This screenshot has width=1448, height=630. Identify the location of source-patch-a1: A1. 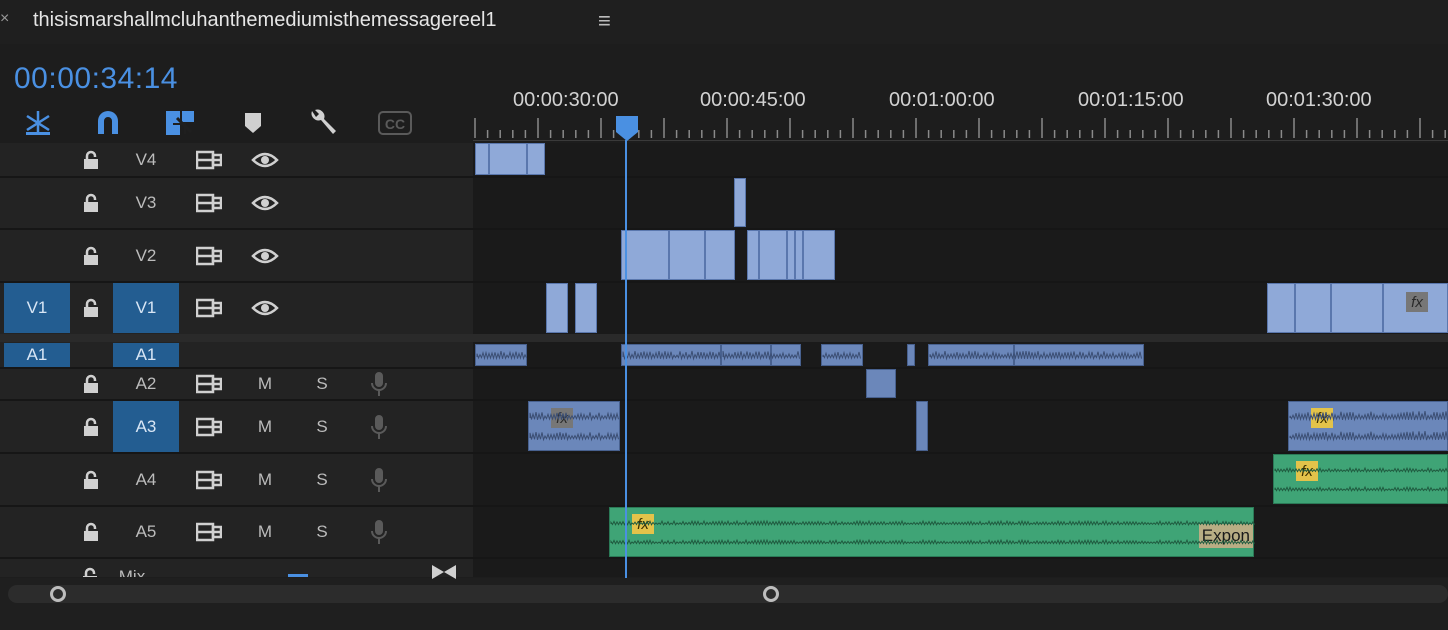
(37, 355).